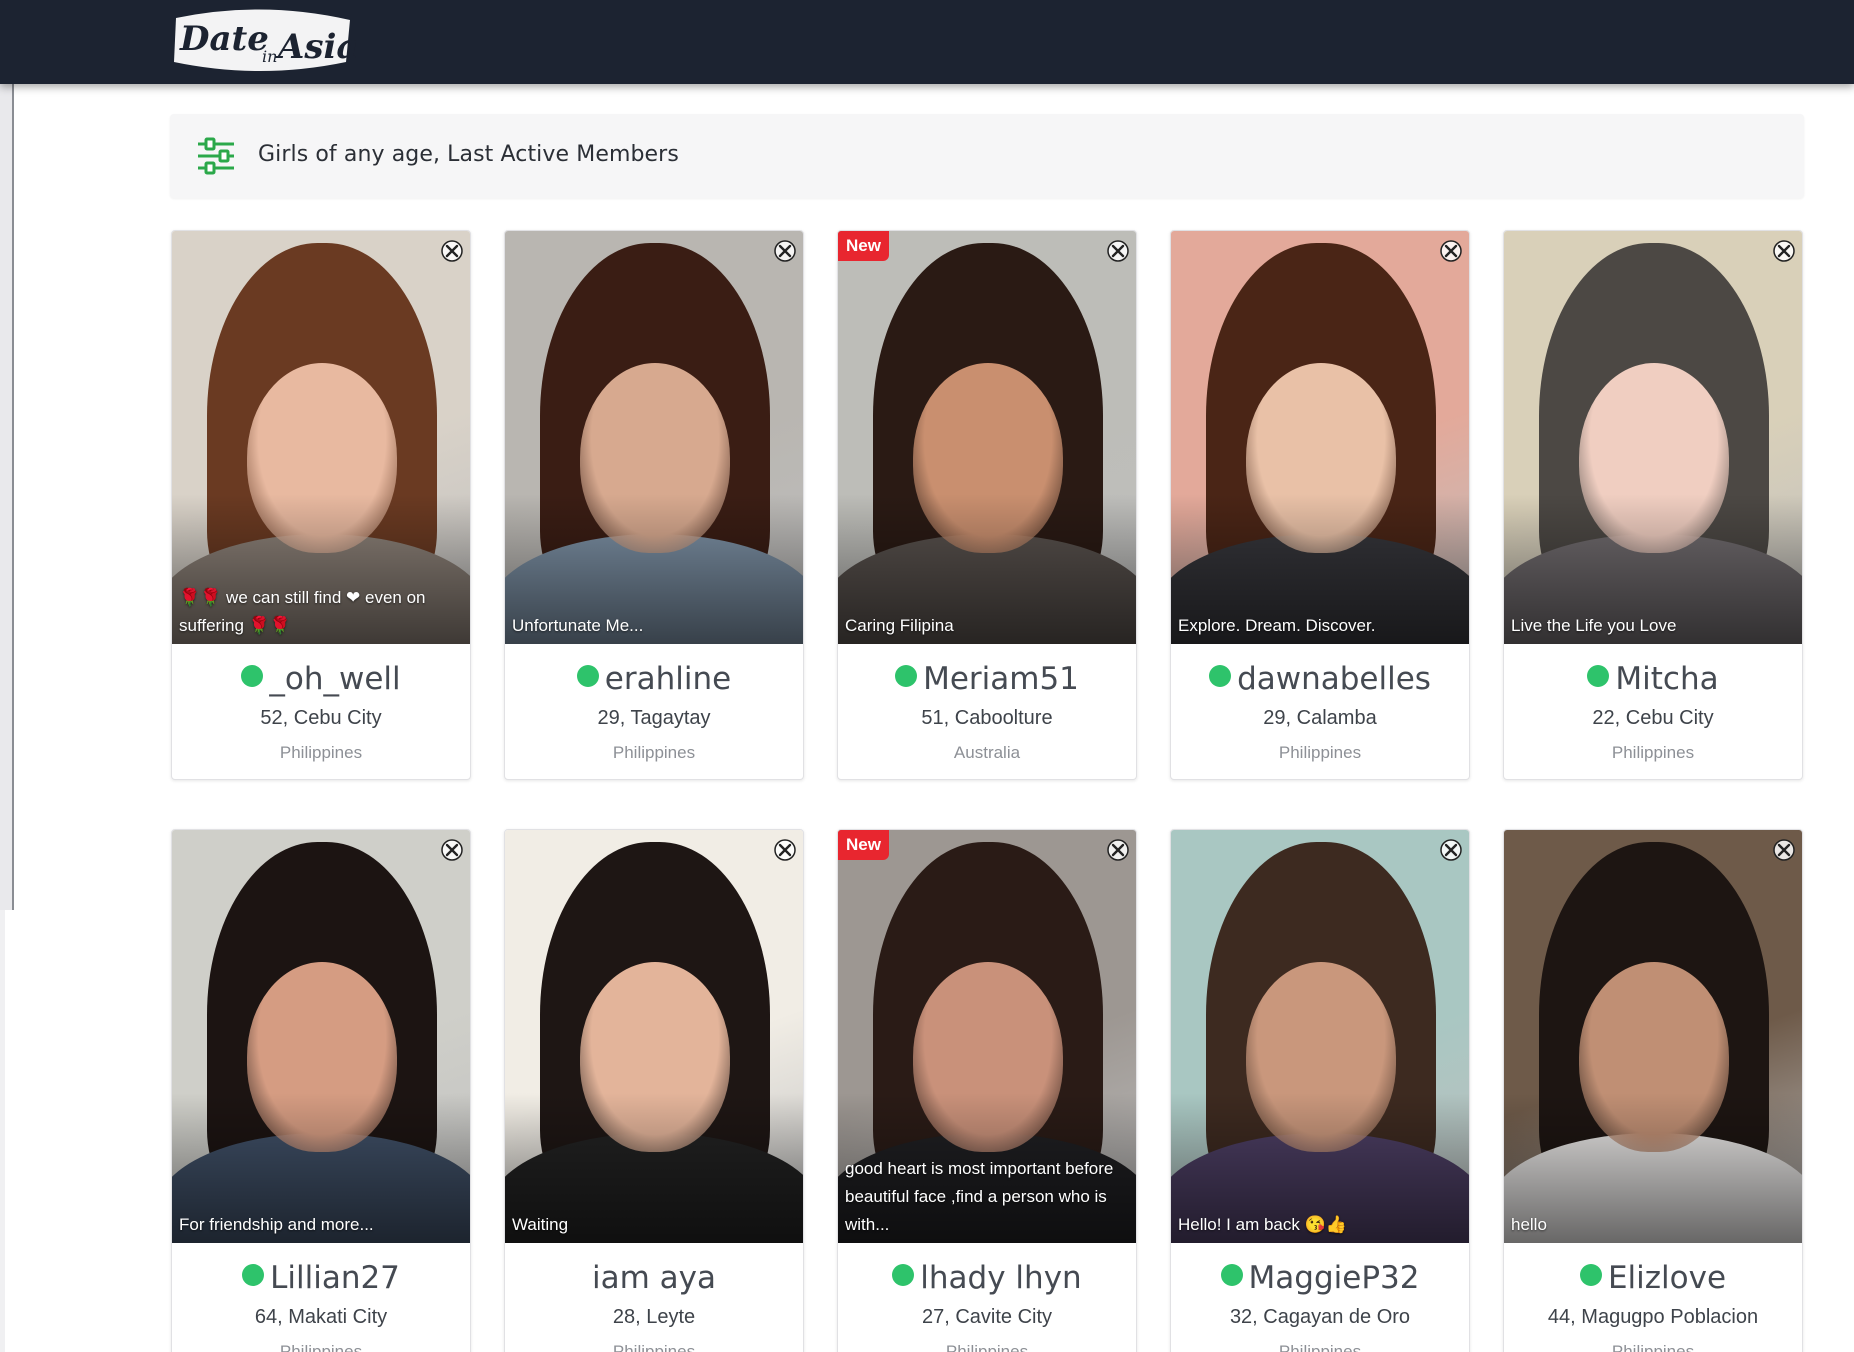 This screenshot has width=1854, height=1352. Describe the element at coordinates (899, 625) in the screenshot. I see `profile-caption: Caring Filipina` at that location.